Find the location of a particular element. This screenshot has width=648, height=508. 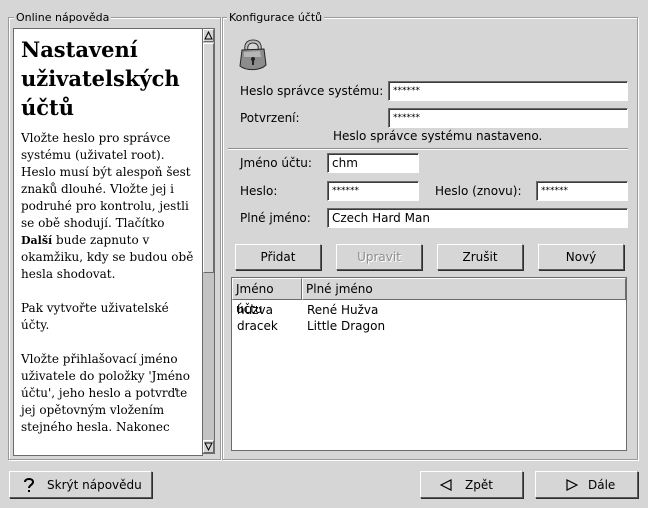

scroll-up-arrow is located at coordinates (208, 35).